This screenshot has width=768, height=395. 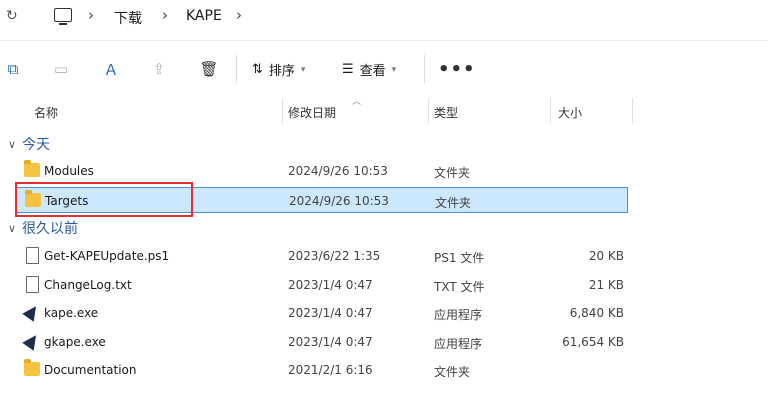 I want to click on file-size: 61,654 KB, so click(x=593, y=342).